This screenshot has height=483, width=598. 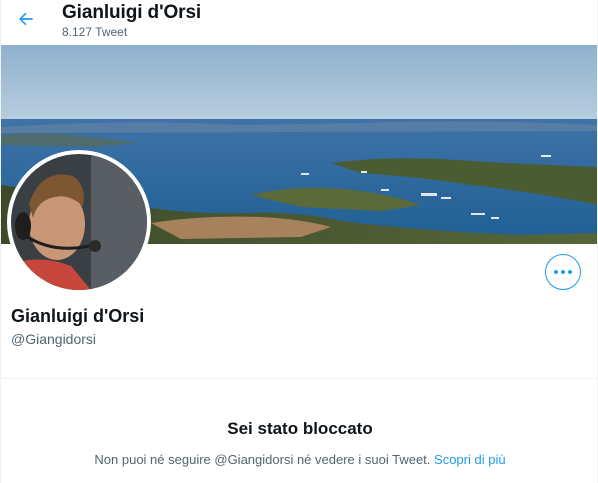 What do you see at coordinates (299, 22) in the screenshot?
I see `top-bar: Gianluigi d'Orsi 8.127 Tweet` at bounding box center [299, 22].